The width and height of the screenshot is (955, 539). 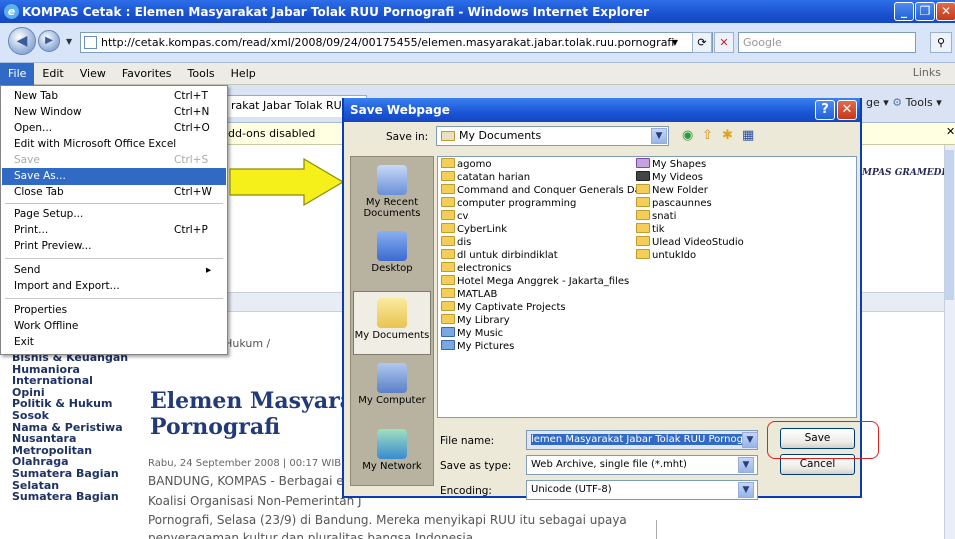 What do you see at coordinates (674, 203) in the screenshot?
I see `list-item: pascaunnes` at bounding box center [674, 203].